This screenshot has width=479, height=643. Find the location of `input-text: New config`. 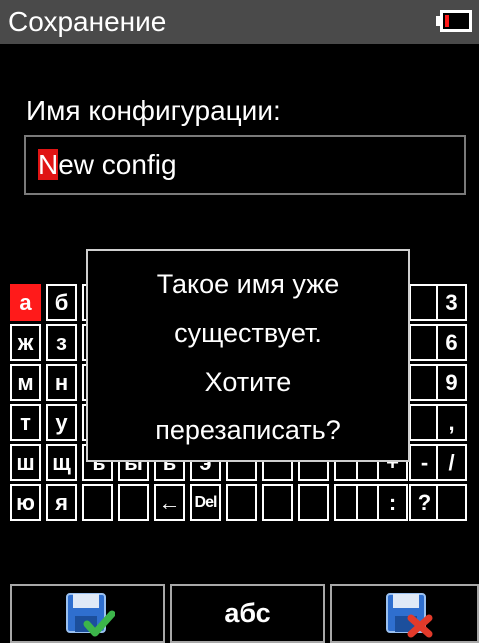

input-text: New config is located at coordinates (107, 165).